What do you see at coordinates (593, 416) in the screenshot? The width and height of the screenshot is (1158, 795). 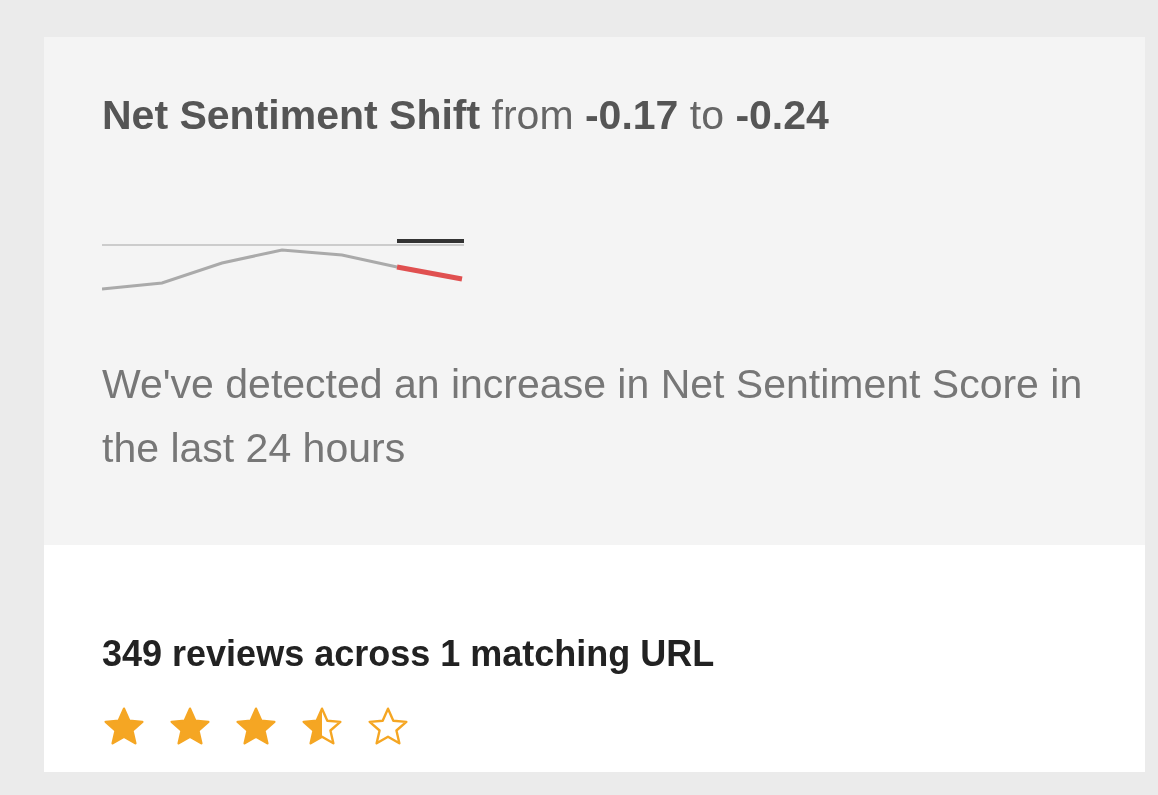 I see `description-text: We've detected an increase in Net Sentiment Score in the last 24 hours` at bounding box center [593, 416].